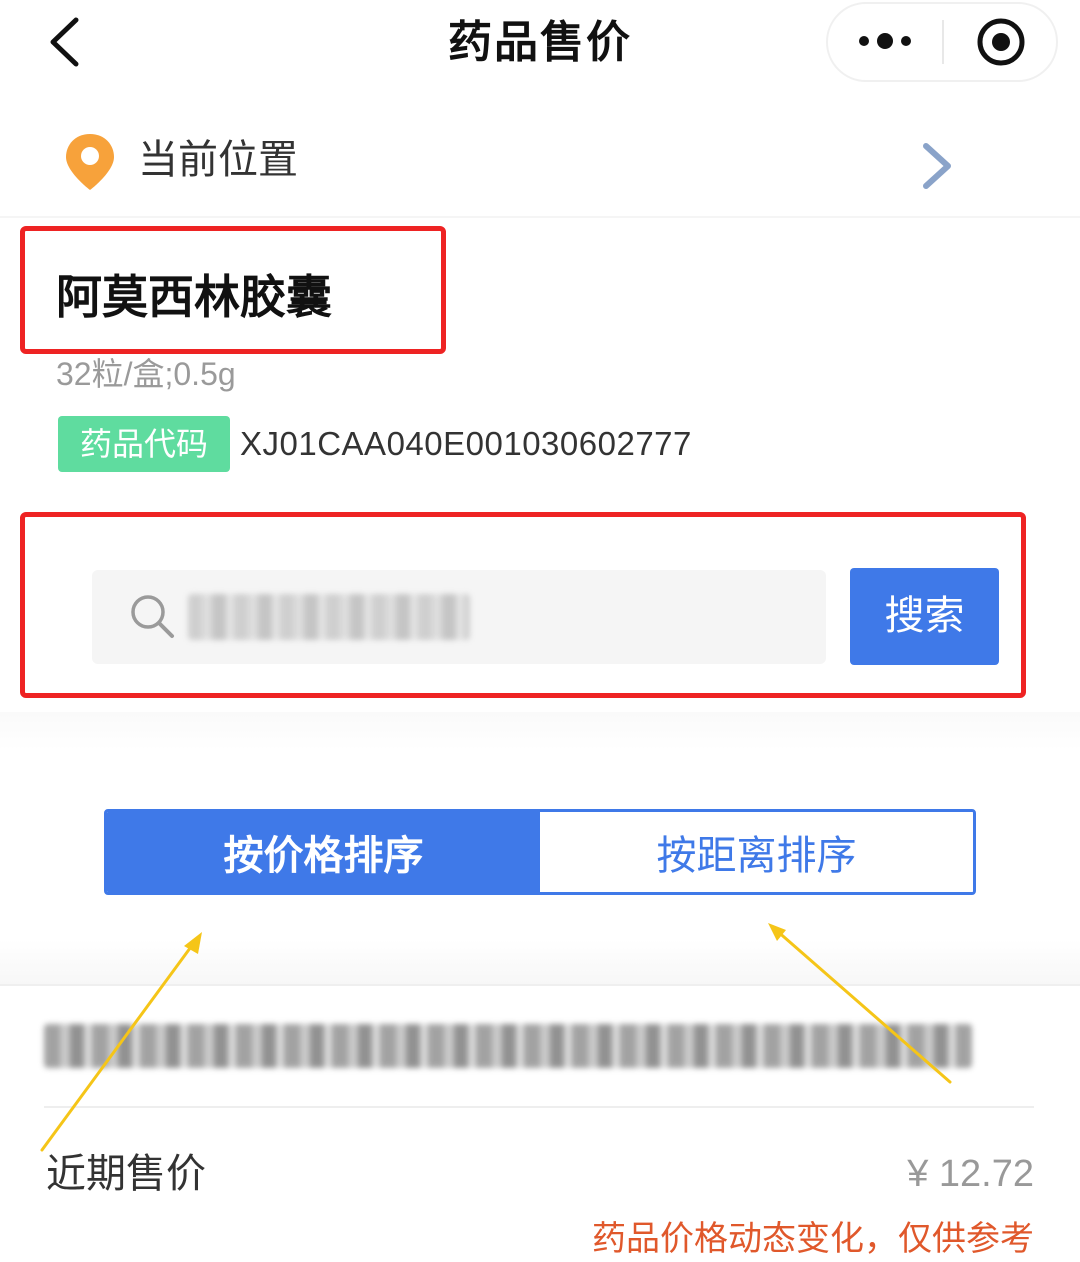 The height and width of the screenshot is (1262, 1080). I want to click on price-disclaimer: 药品价格动态变化，仅供参考, so click(813, 1239).